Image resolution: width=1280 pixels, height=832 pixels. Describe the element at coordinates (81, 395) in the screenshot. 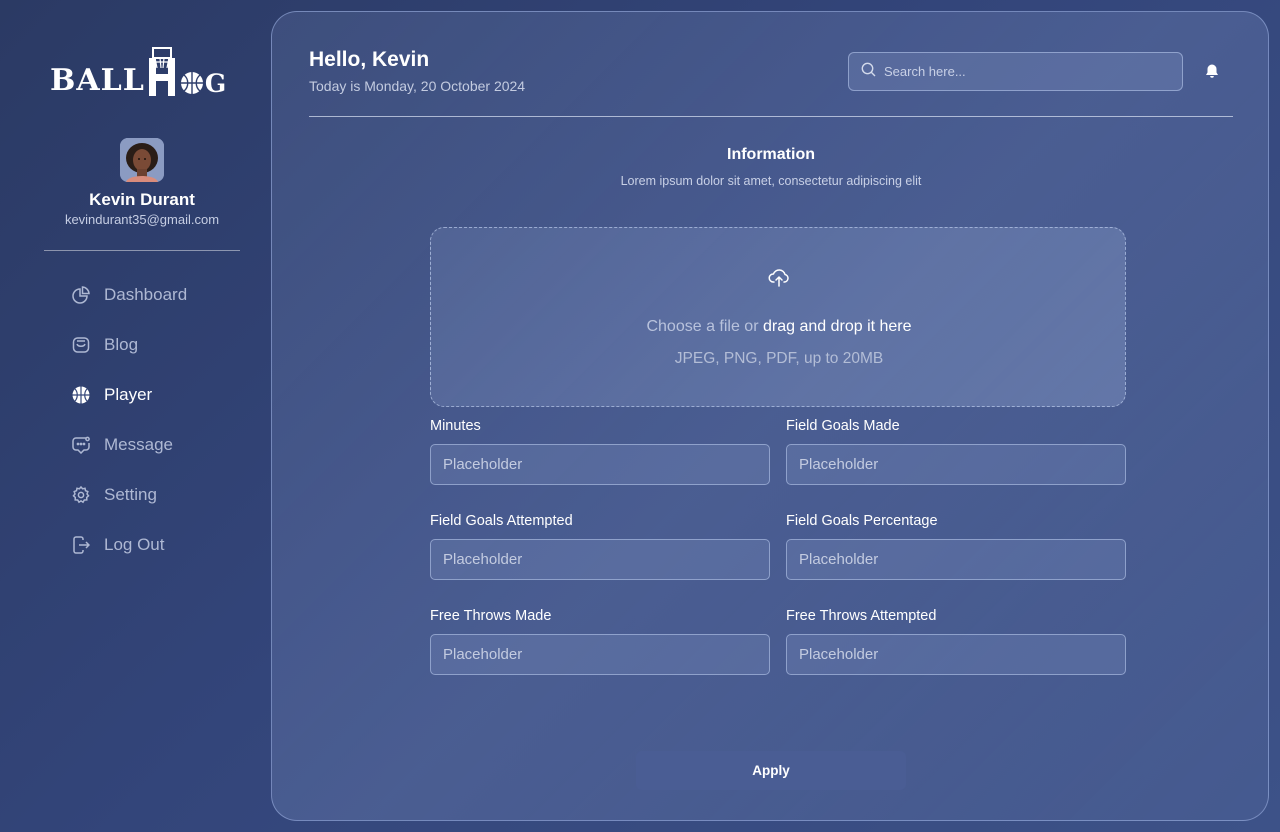

I see `basketball-icon` at that location.